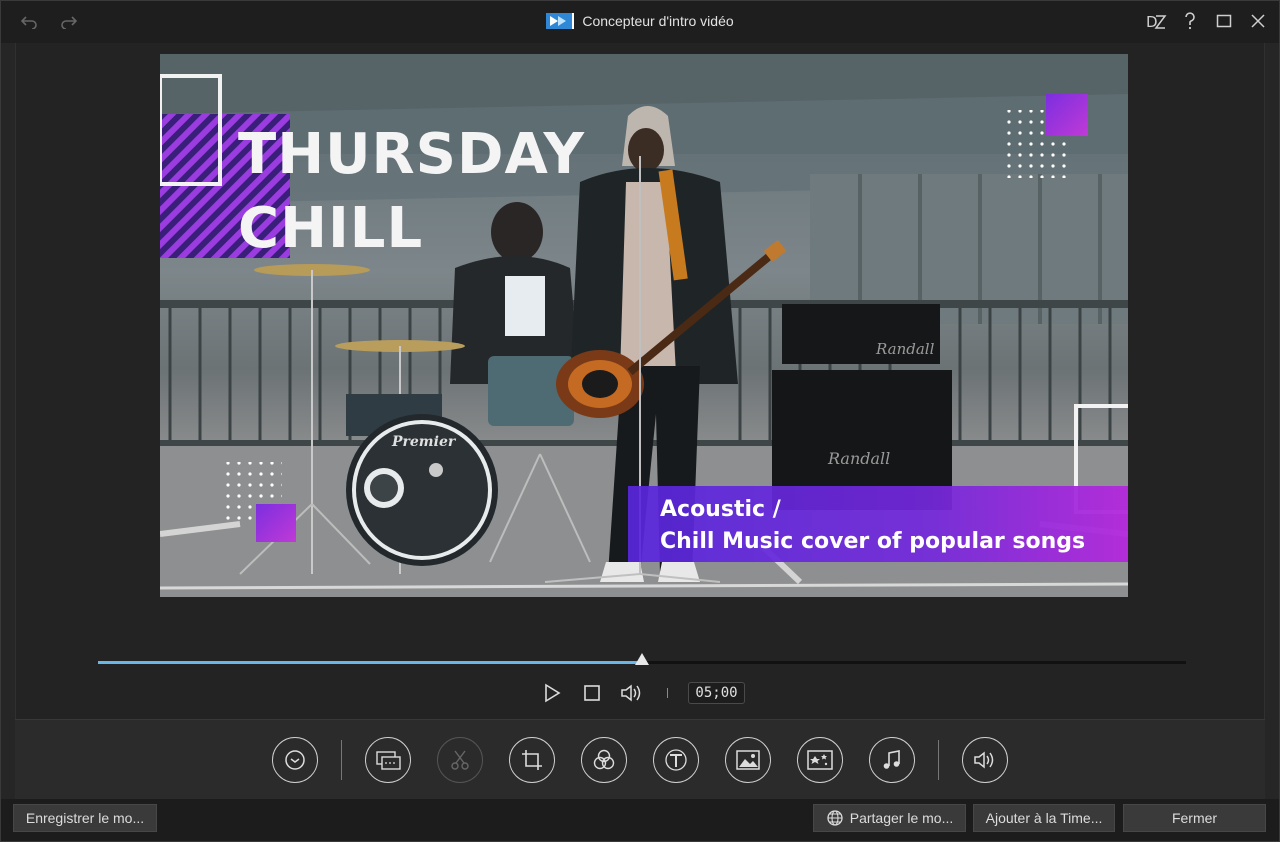 Image resolution: width=1280 pixels, height=842 pixels. What do you see at coordinates (676, 759) in the screenshot?
I see `text-icon` at bounding box center [676, 759].